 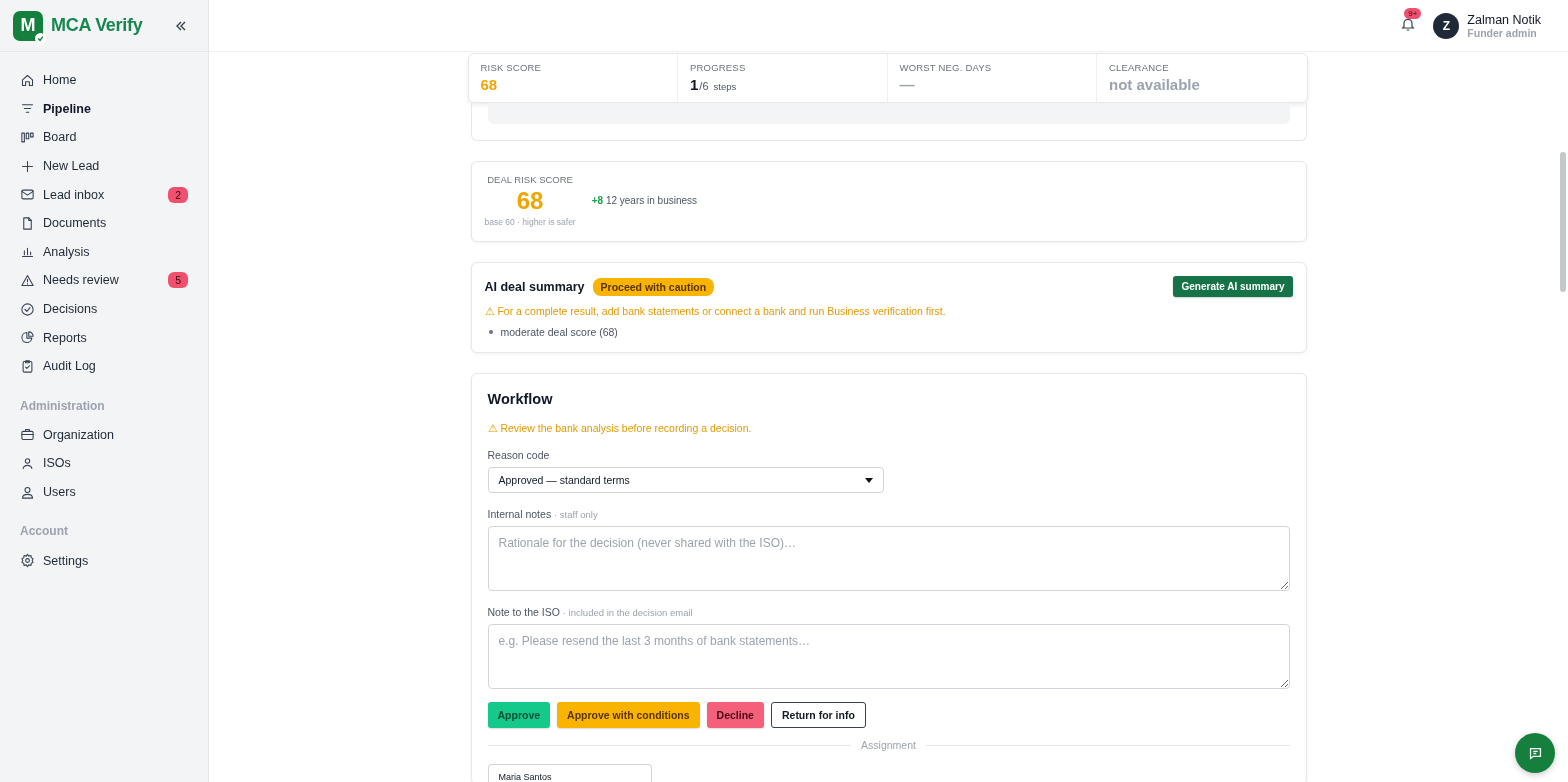 I want to click on user-icon, so click(x=27, y=492).